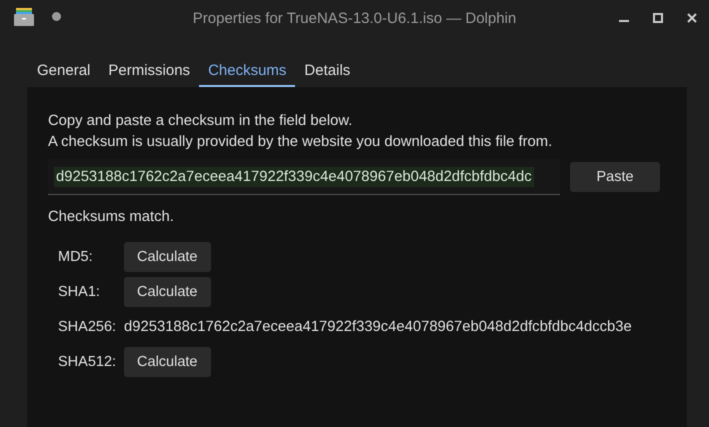  Describe the element at coordinates (76, 256) in the screenshot. I see `algorithm-label: MD5:` at that location.